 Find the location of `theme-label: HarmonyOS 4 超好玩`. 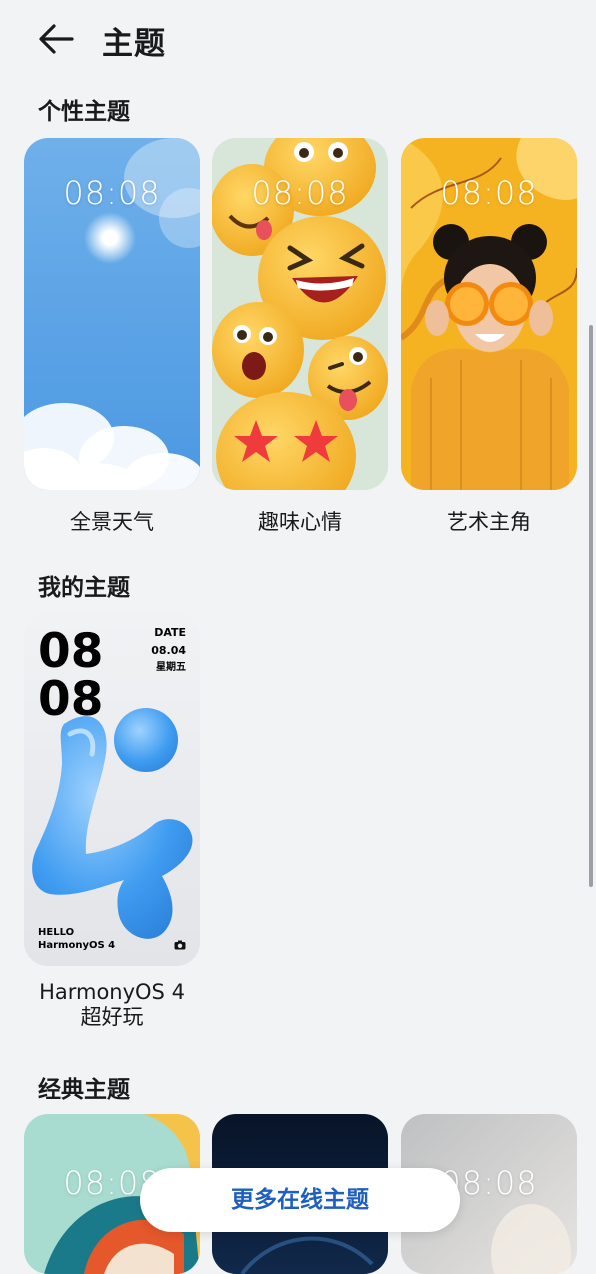

theme-label: HarmonyOS 4 超好玩 is located at coordinates (112, 1005).